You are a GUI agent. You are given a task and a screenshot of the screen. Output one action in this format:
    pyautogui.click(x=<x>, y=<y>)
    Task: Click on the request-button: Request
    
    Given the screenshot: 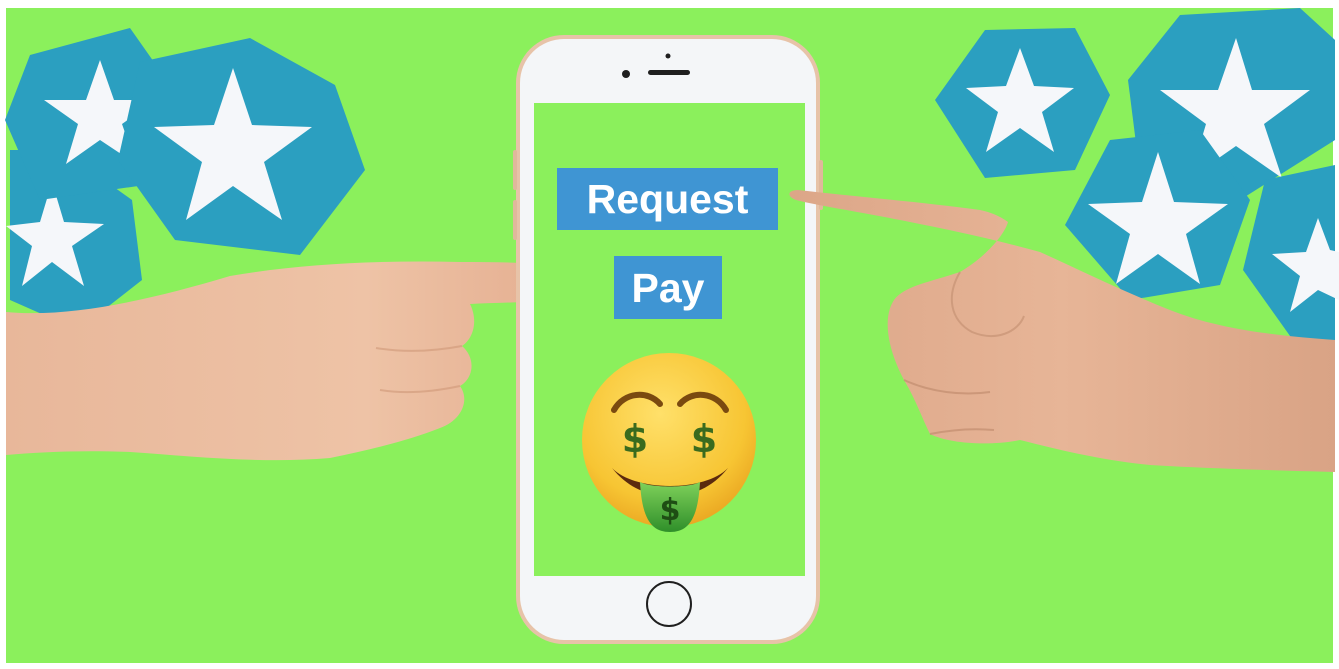 What is the action you would take?
    pyautogui.click(x=667, y=199)
    